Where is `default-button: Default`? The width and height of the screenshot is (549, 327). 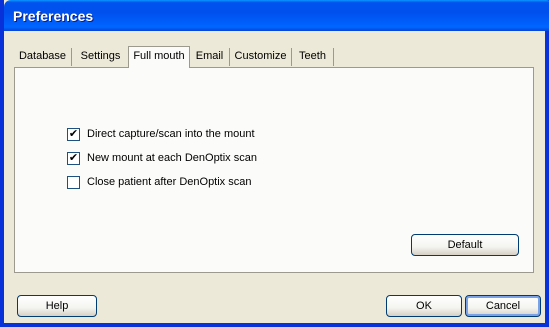 default-button: Default is located at coordinates (465, 245).